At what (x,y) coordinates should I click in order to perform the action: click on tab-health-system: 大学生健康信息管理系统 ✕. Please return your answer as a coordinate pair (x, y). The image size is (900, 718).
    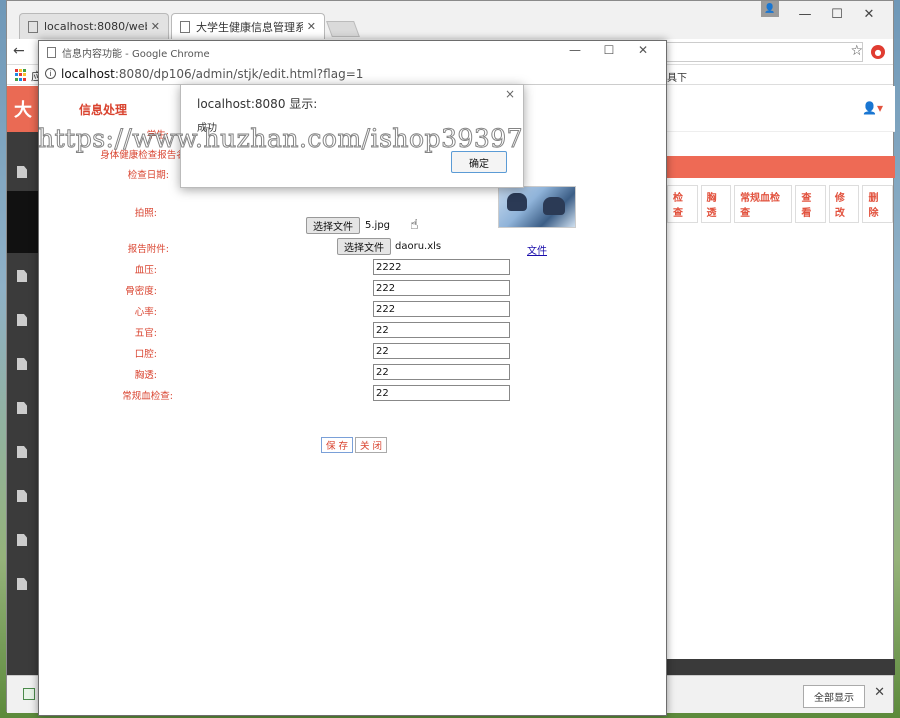
    Looking at the image, I should click on (248, 26).